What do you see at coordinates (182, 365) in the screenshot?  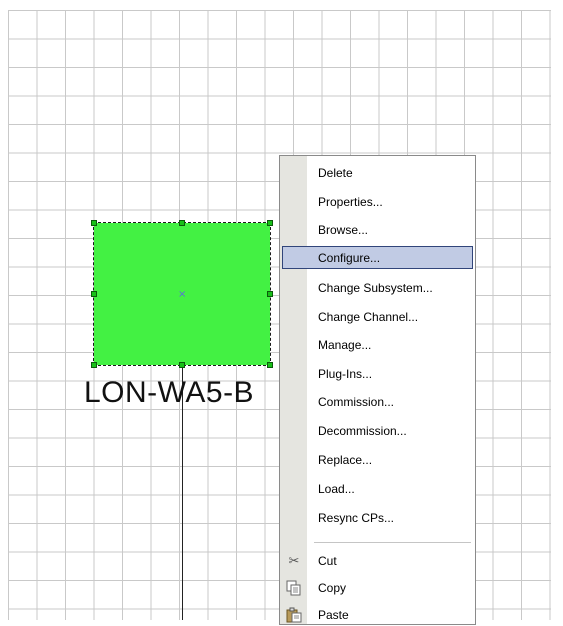 I see `selection-handle-bottom-center` at bounding box center [182, 365].